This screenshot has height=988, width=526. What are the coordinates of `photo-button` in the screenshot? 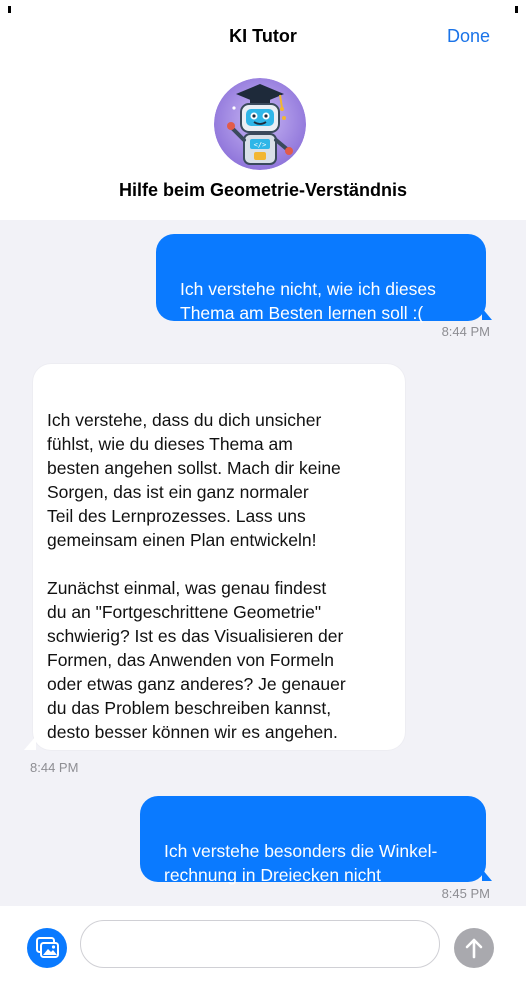 It's located at (47, 948).